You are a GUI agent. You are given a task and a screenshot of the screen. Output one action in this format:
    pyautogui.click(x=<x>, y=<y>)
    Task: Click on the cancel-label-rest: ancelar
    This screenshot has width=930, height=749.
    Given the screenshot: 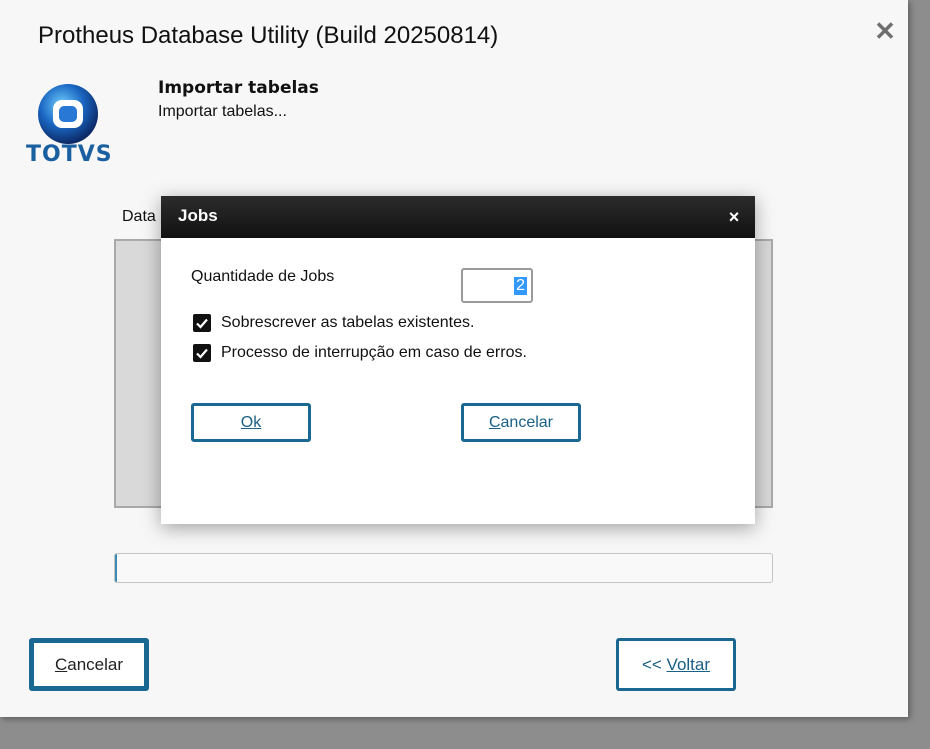 What is the action you would take?
    pyautogui.click(x=95, y=664)
    